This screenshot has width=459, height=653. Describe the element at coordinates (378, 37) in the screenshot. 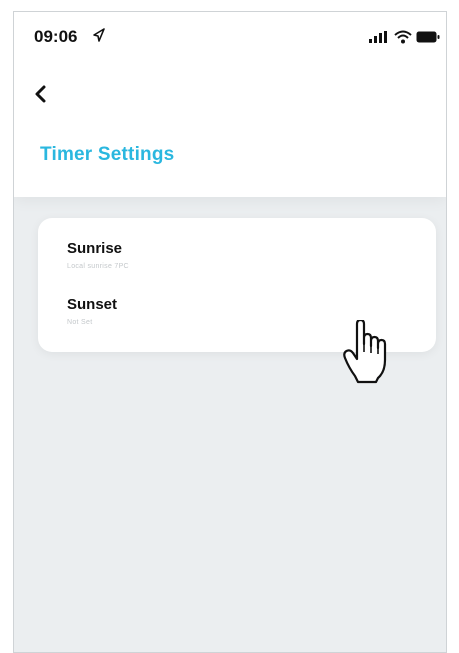

I see `signal-icon` at that location.